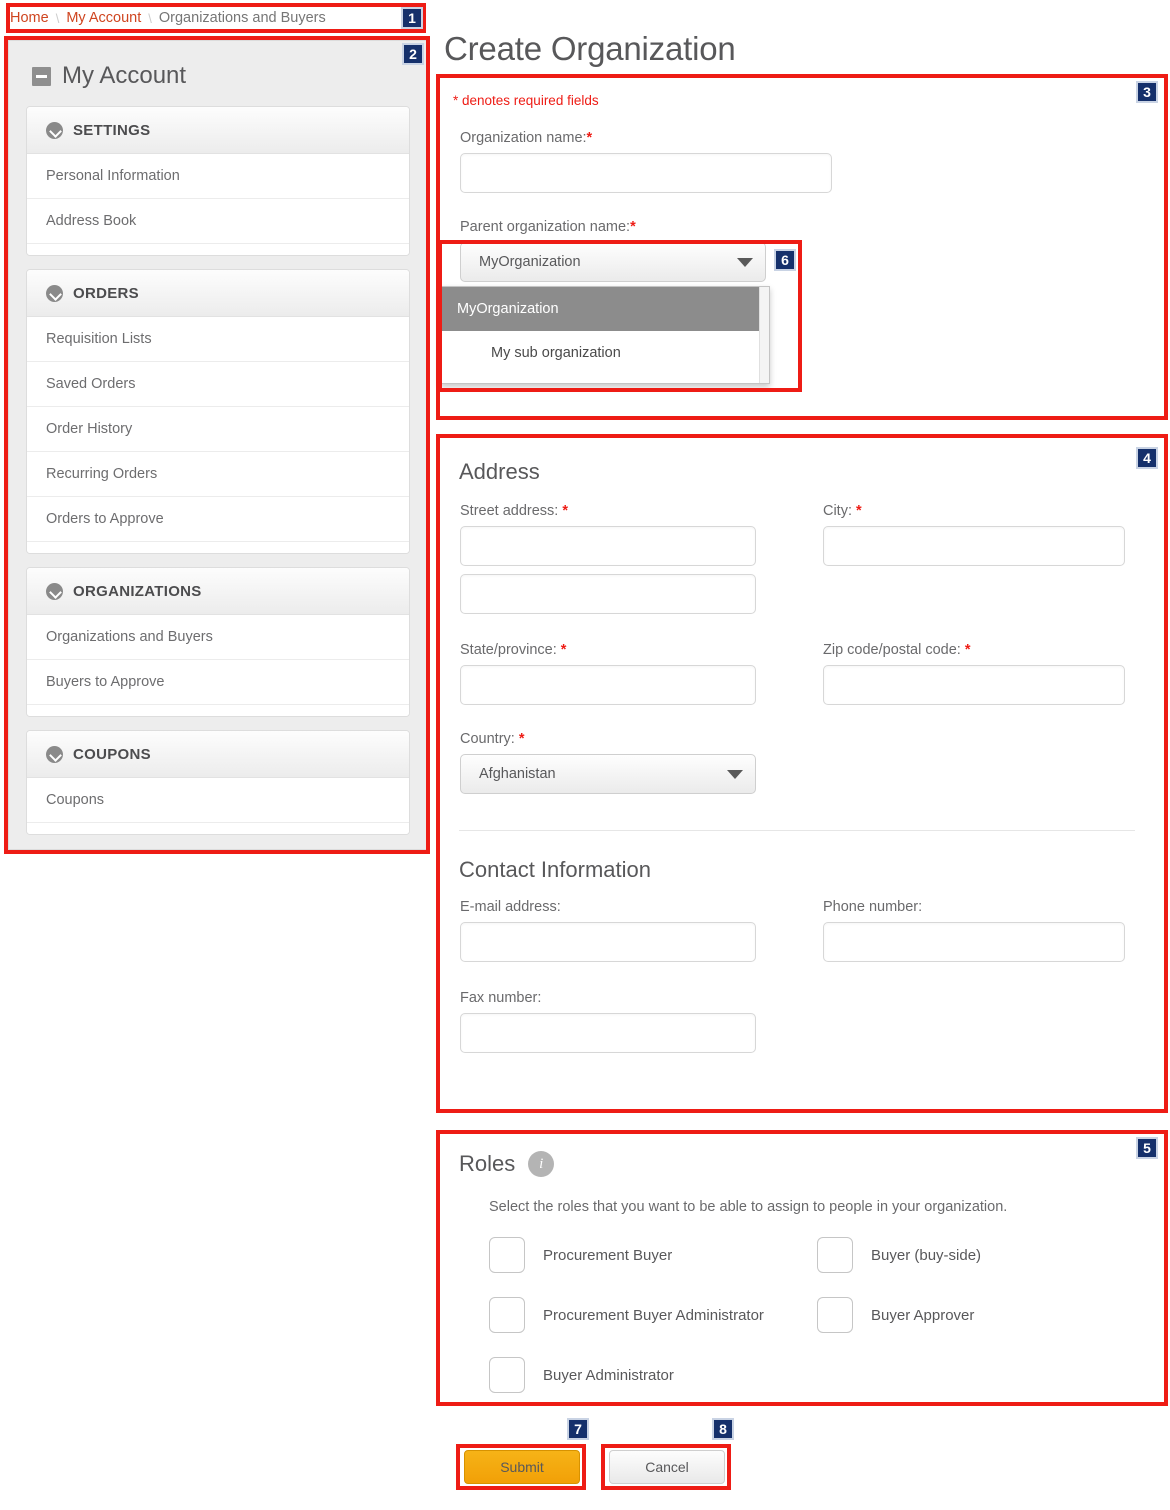 The height and width of the screenshot is (1510, 1170). I want to click on organization-name-input, so click(646, 173).